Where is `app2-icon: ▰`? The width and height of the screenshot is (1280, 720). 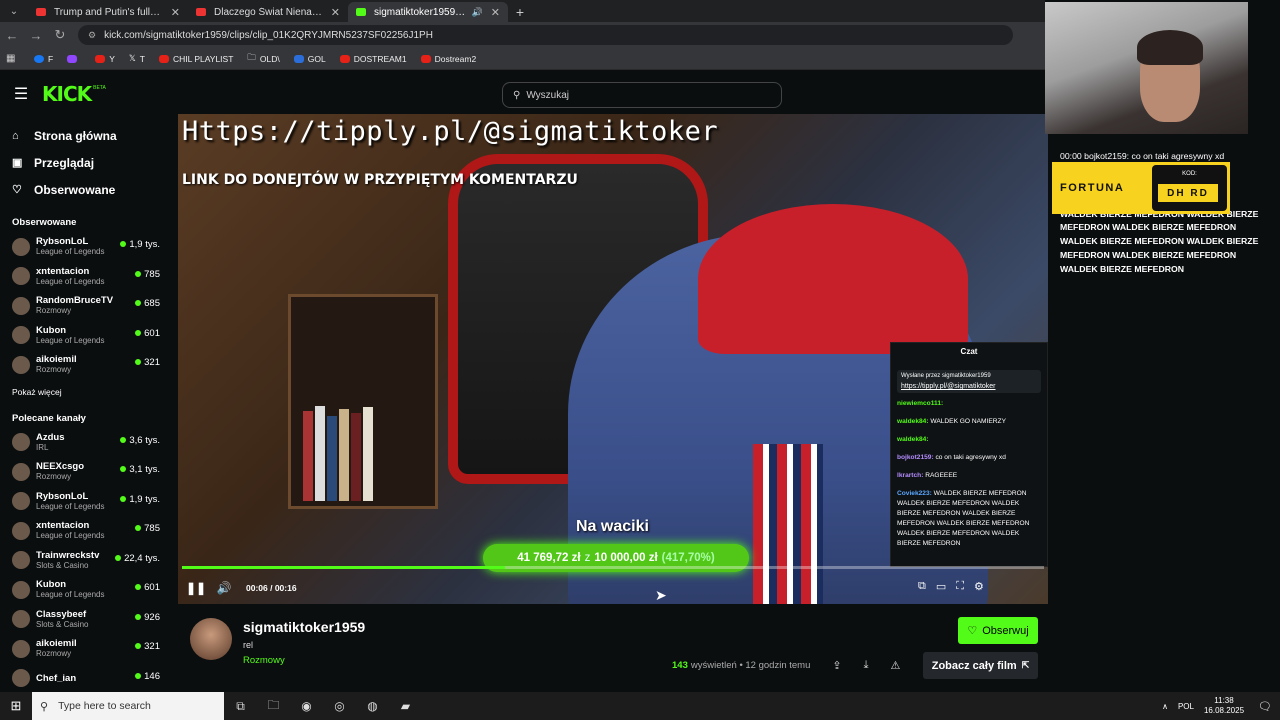 app2-icon: ▰ is located at coordinates (405, 706).